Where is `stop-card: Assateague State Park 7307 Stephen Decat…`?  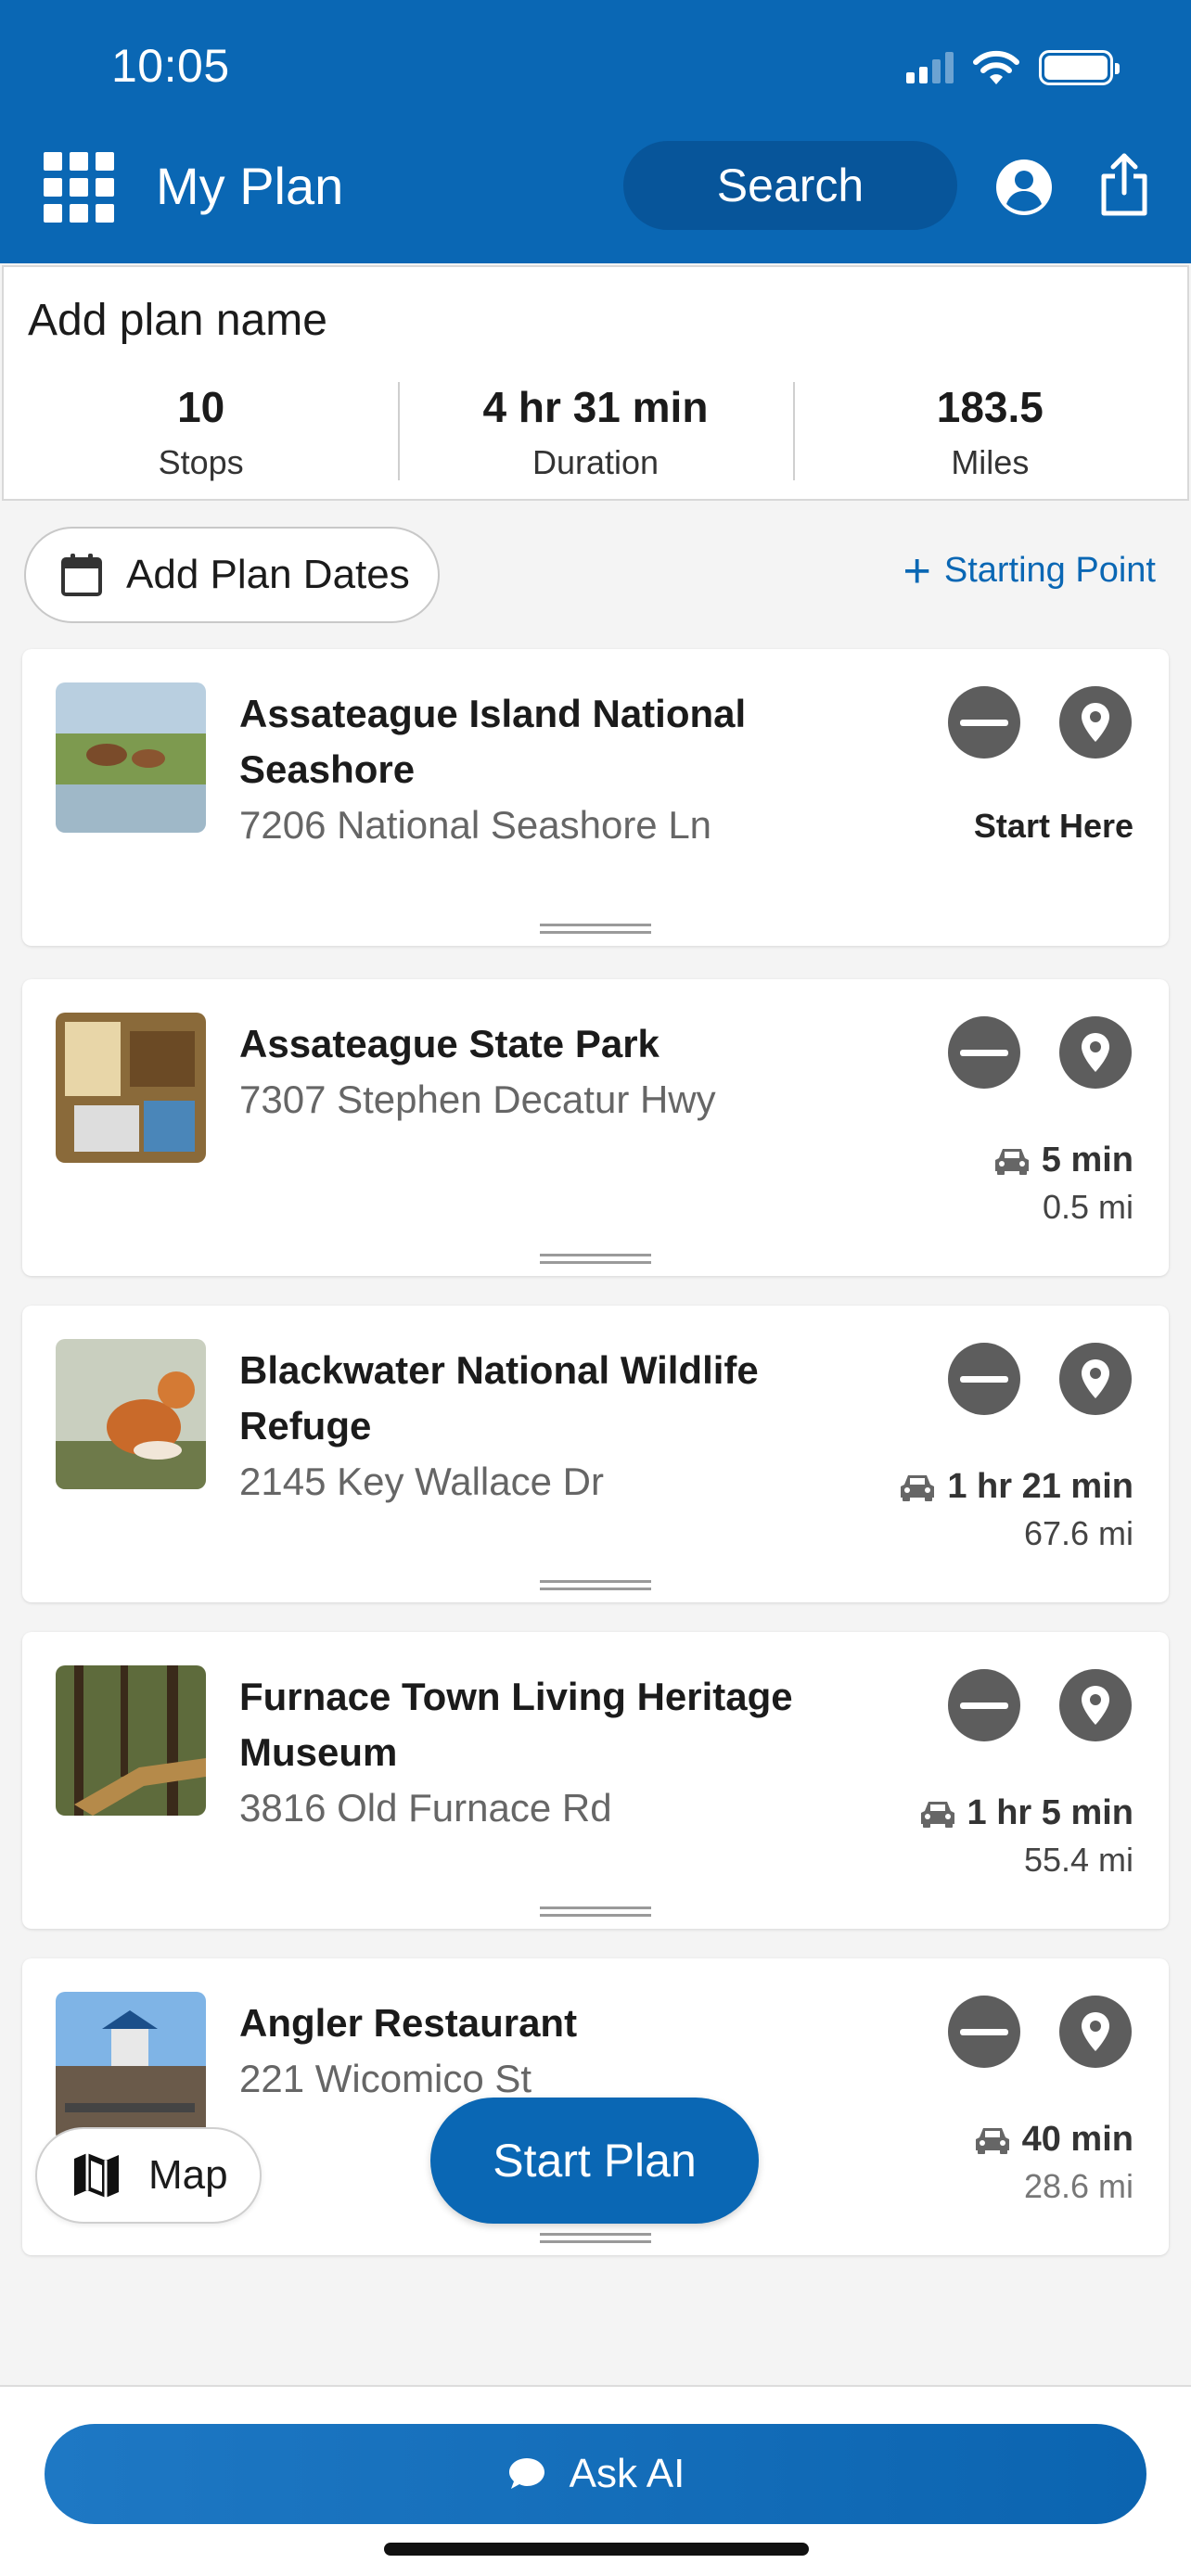 stop-card: Assateague State Park 7307 Stephen Decat… is located at coordinates (595, 1127).